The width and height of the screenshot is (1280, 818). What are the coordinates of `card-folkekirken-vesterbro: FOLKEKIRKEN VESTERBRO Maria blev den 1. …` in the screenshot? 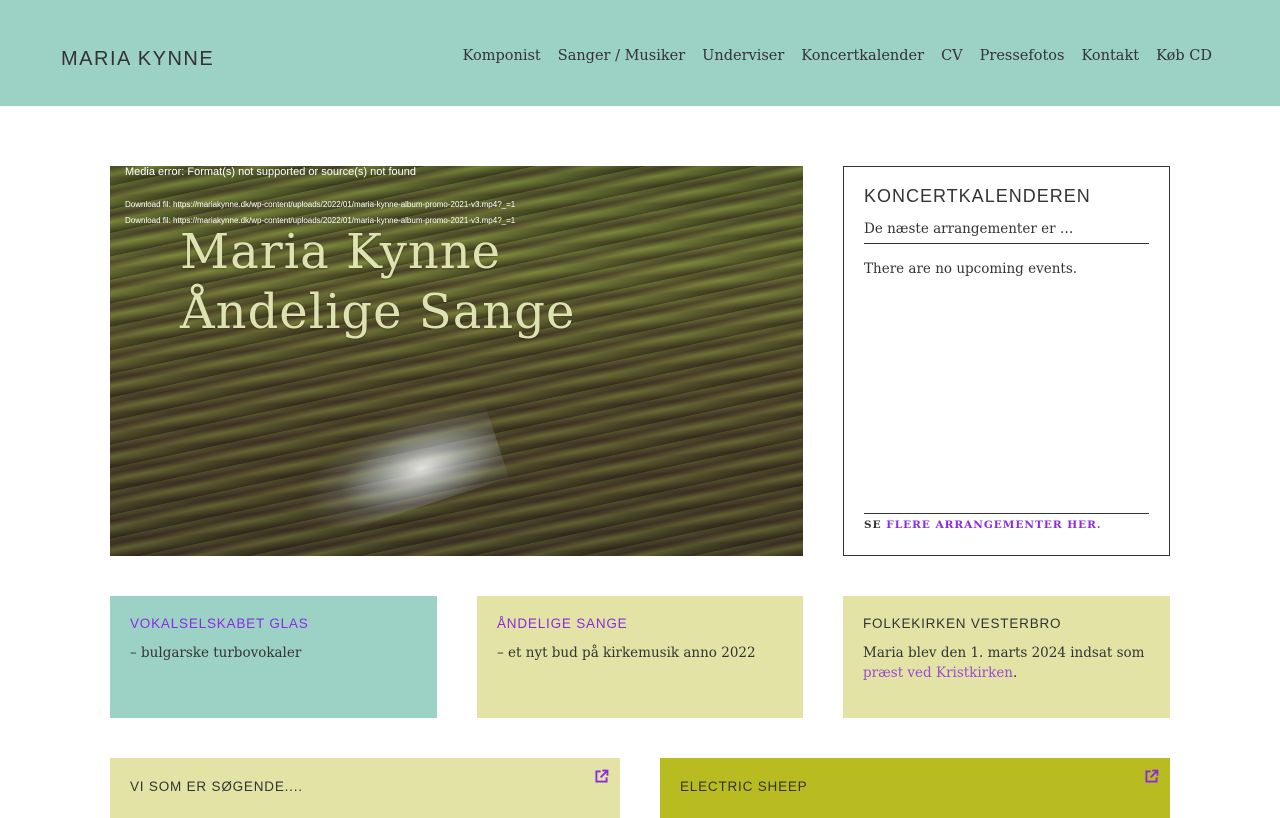 It's located at (1006, 657).